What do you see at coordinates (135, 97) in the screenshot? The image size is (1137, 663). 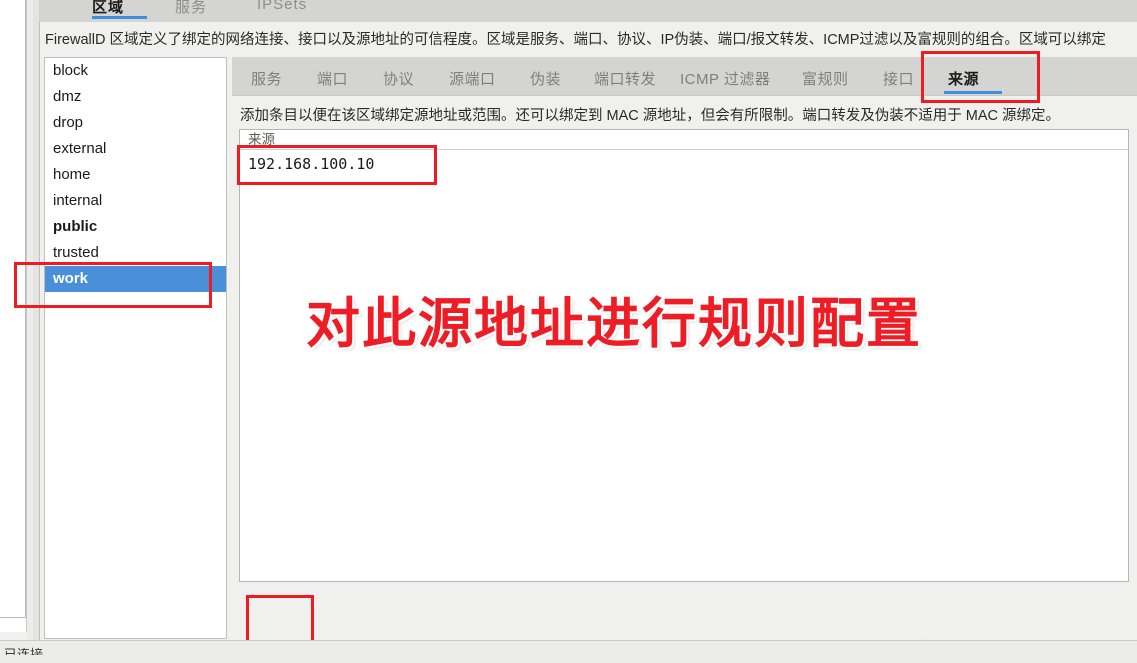 I see `zone-list-item: dmz` at bounding box center [135, 97].